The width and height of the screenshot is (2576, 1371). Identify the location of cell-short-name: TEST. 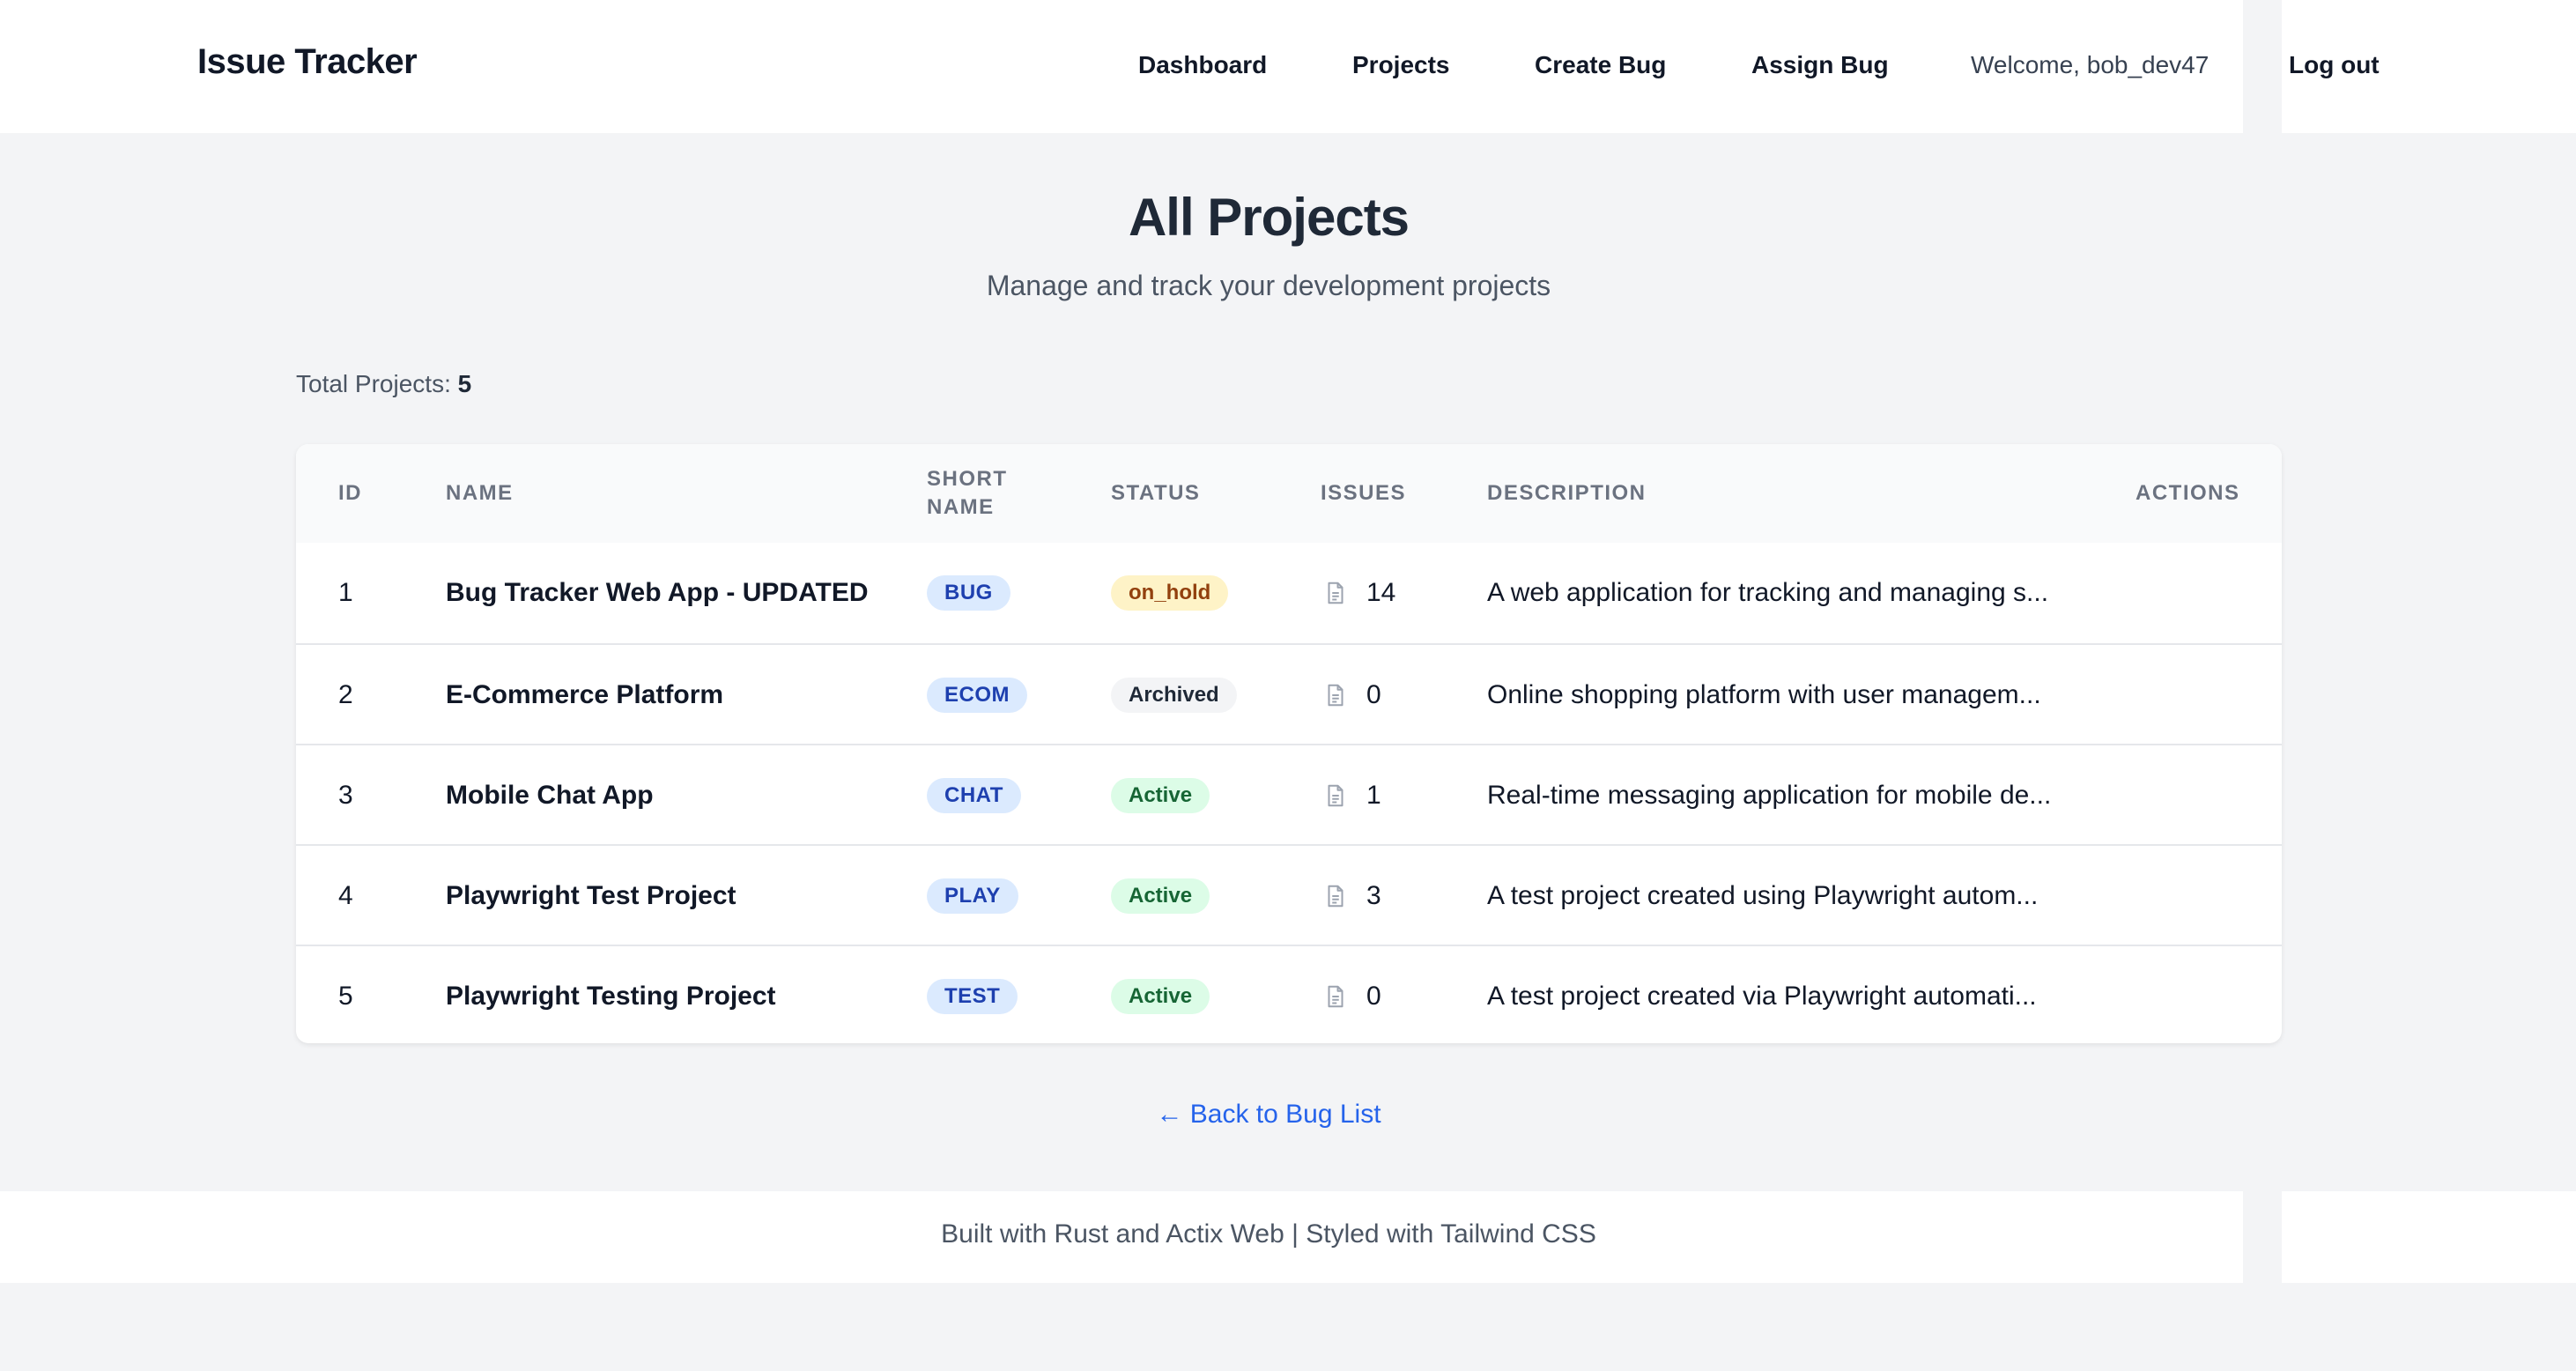
(973, 994).